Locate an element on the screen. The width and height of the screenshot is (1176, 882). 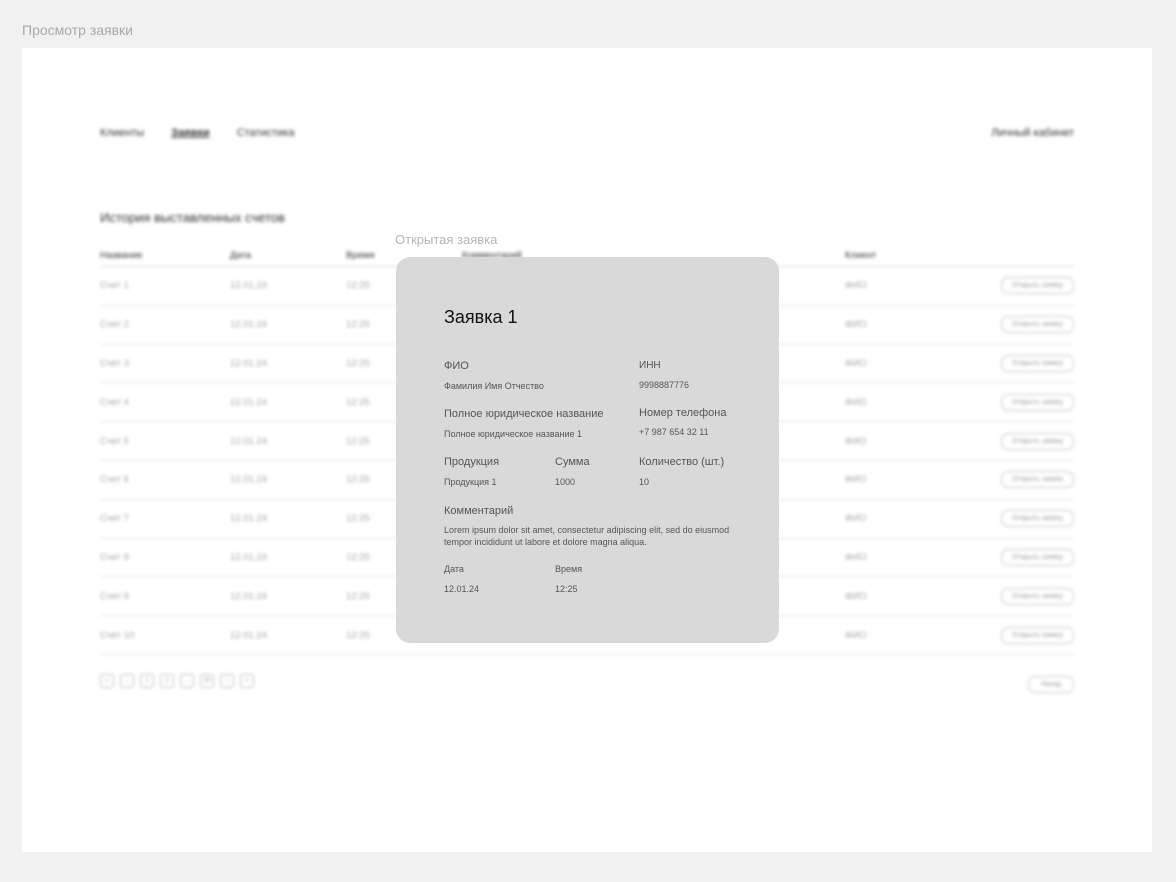
top-nav: Клиенты Заявки Статистика is located at coordinates (209, 133).